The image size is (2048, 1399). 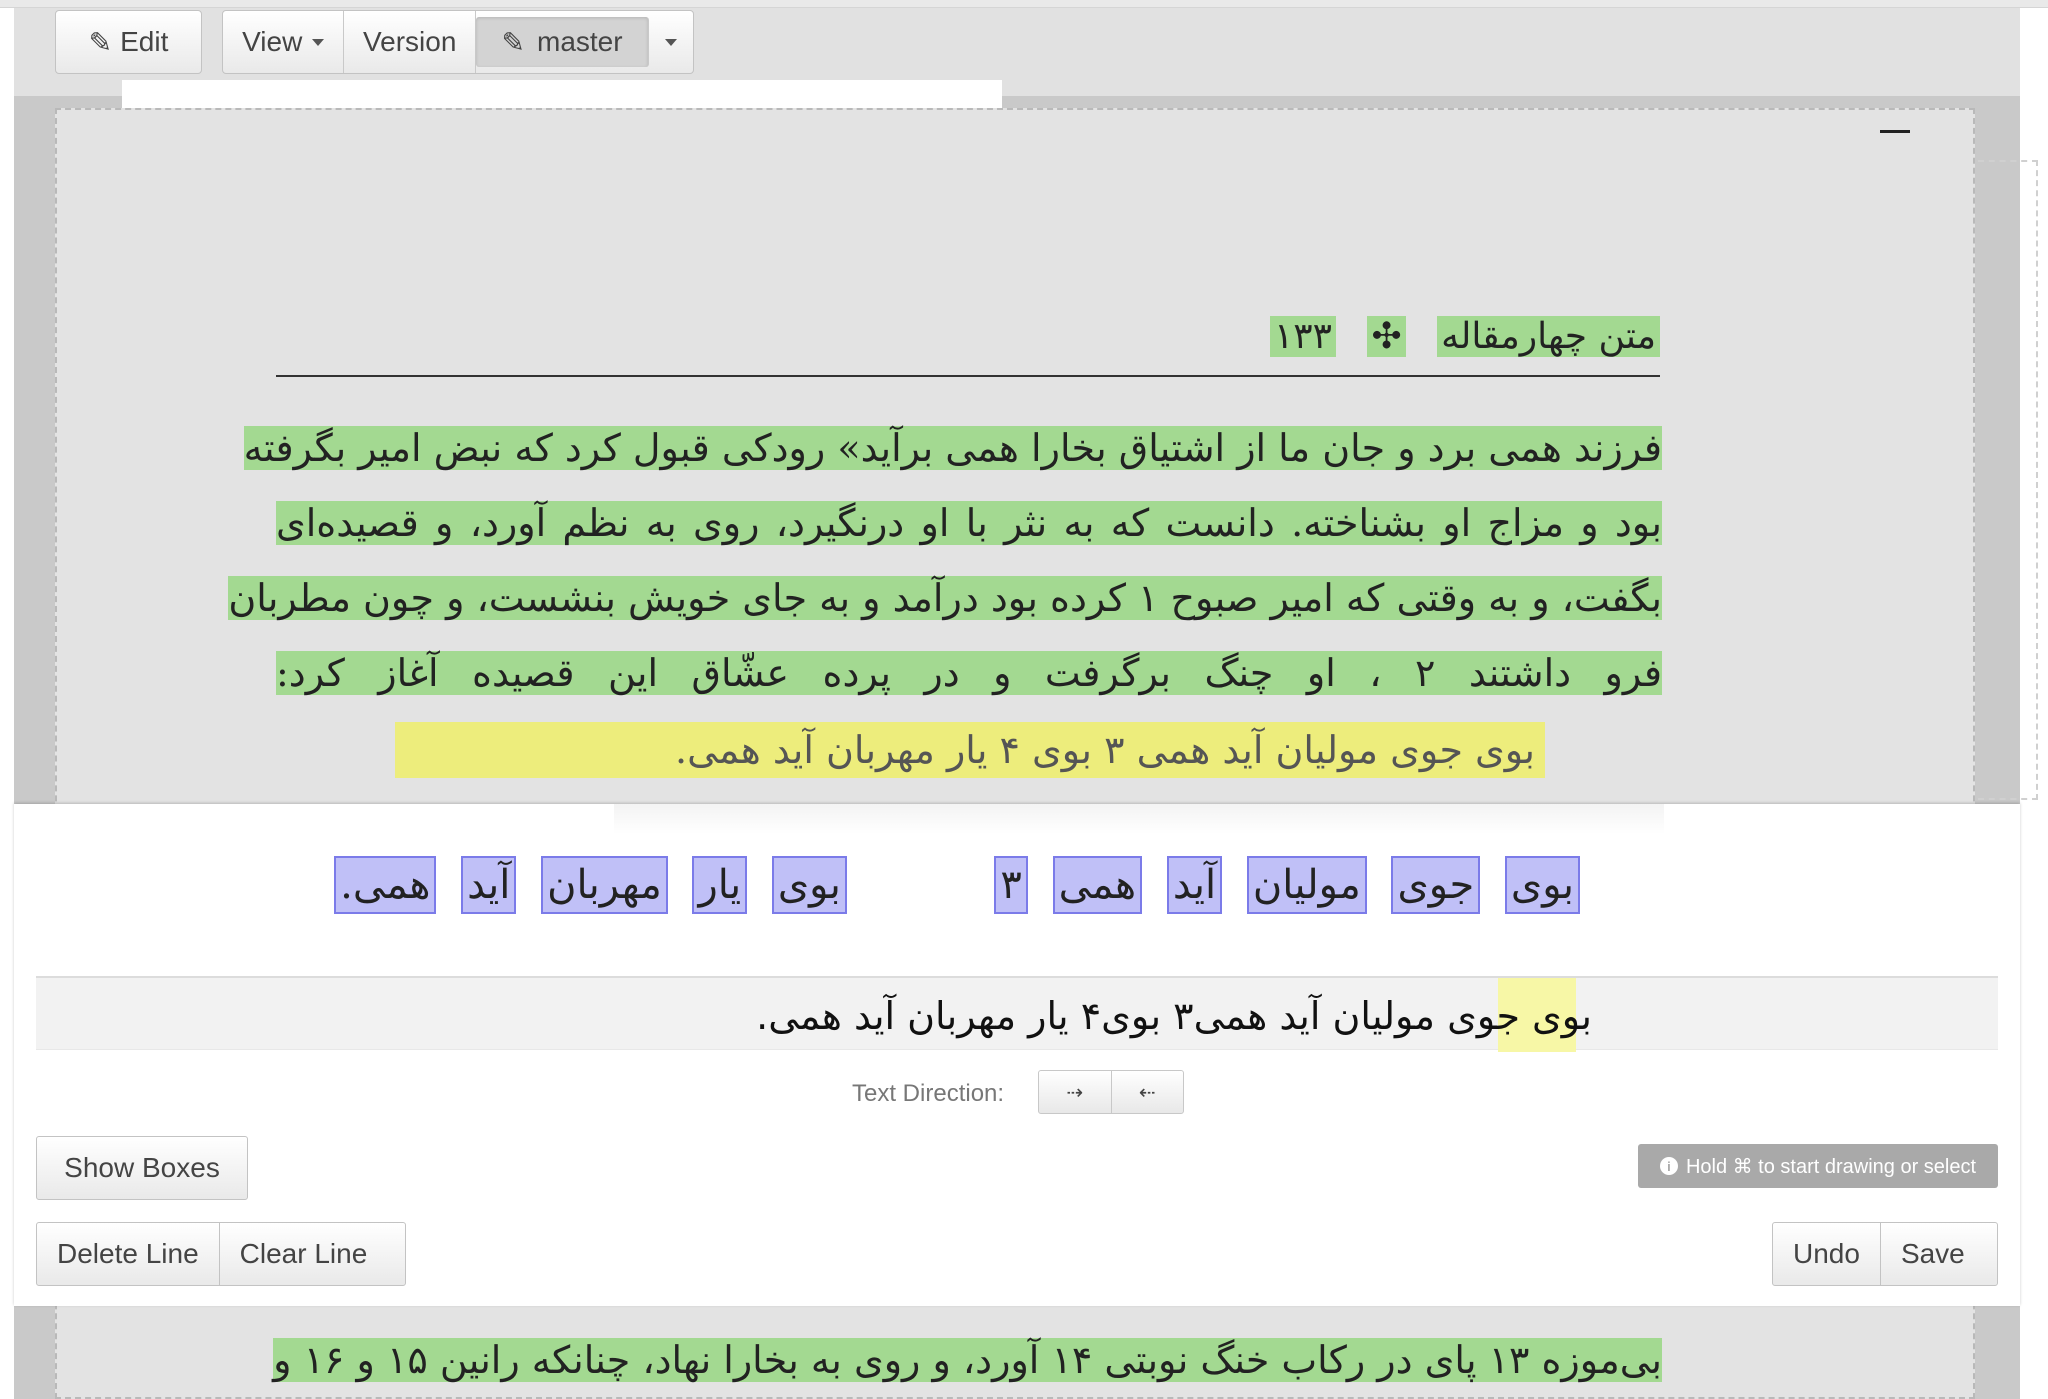 What do you see at coordinates (1436, 885) in the screenshot?
I see `word-box: جوی` at bounding box center [1436, 885].